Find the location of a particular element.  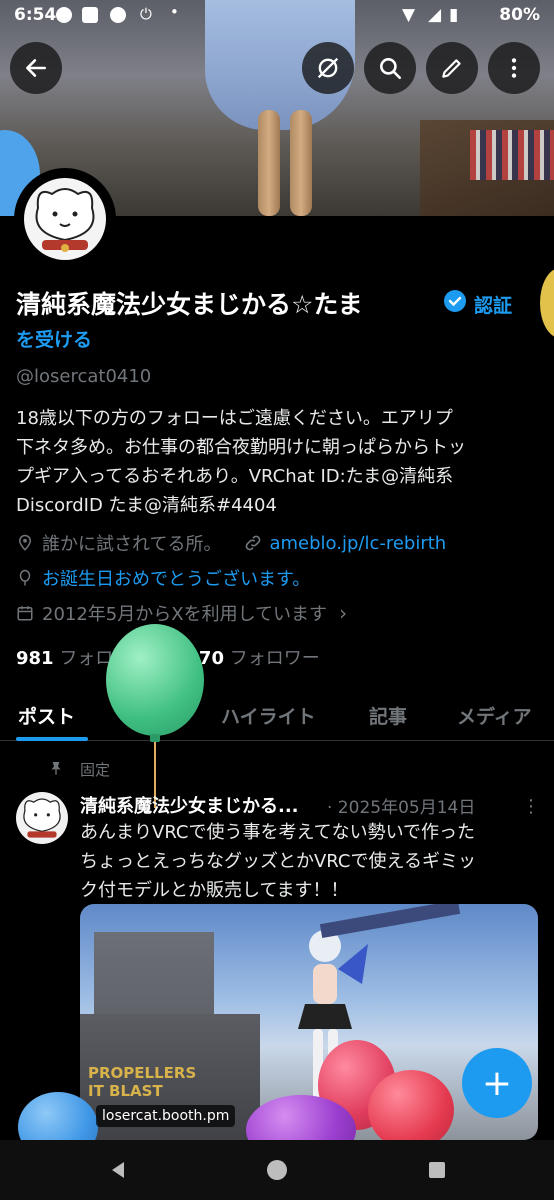

balloon-icon is located at coordinates (25, 577).